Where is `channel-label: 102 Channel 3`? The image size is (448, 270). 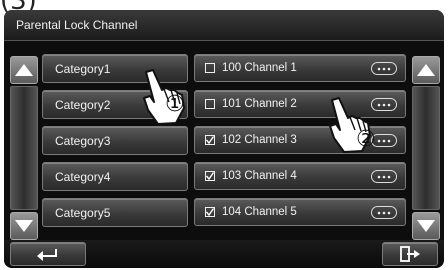
channel-label: 102 Channel 3 is located at coordinates (259, 140).